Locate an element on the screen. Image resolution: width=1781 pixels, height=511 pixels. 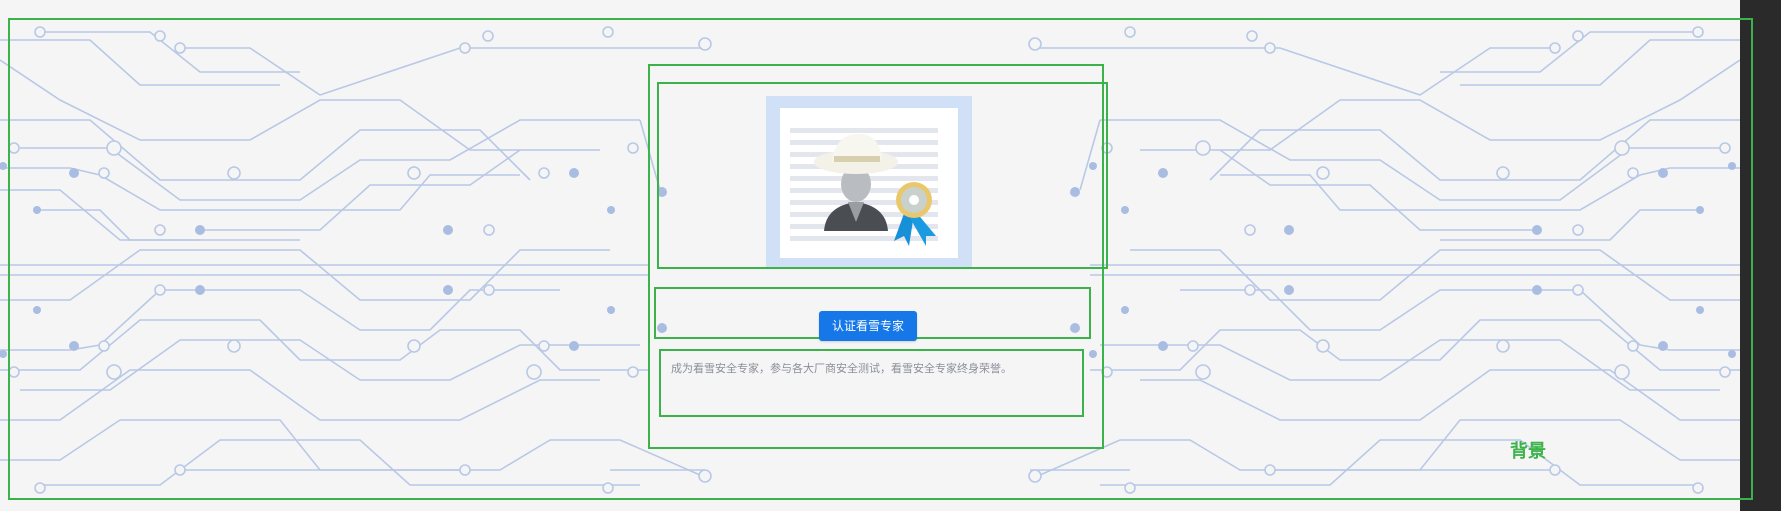
description-text: 成为看雪安全专家，参与各大厂商安全测试，看雪安全专家终身荣誉。 is located at coordinates (841, 369).